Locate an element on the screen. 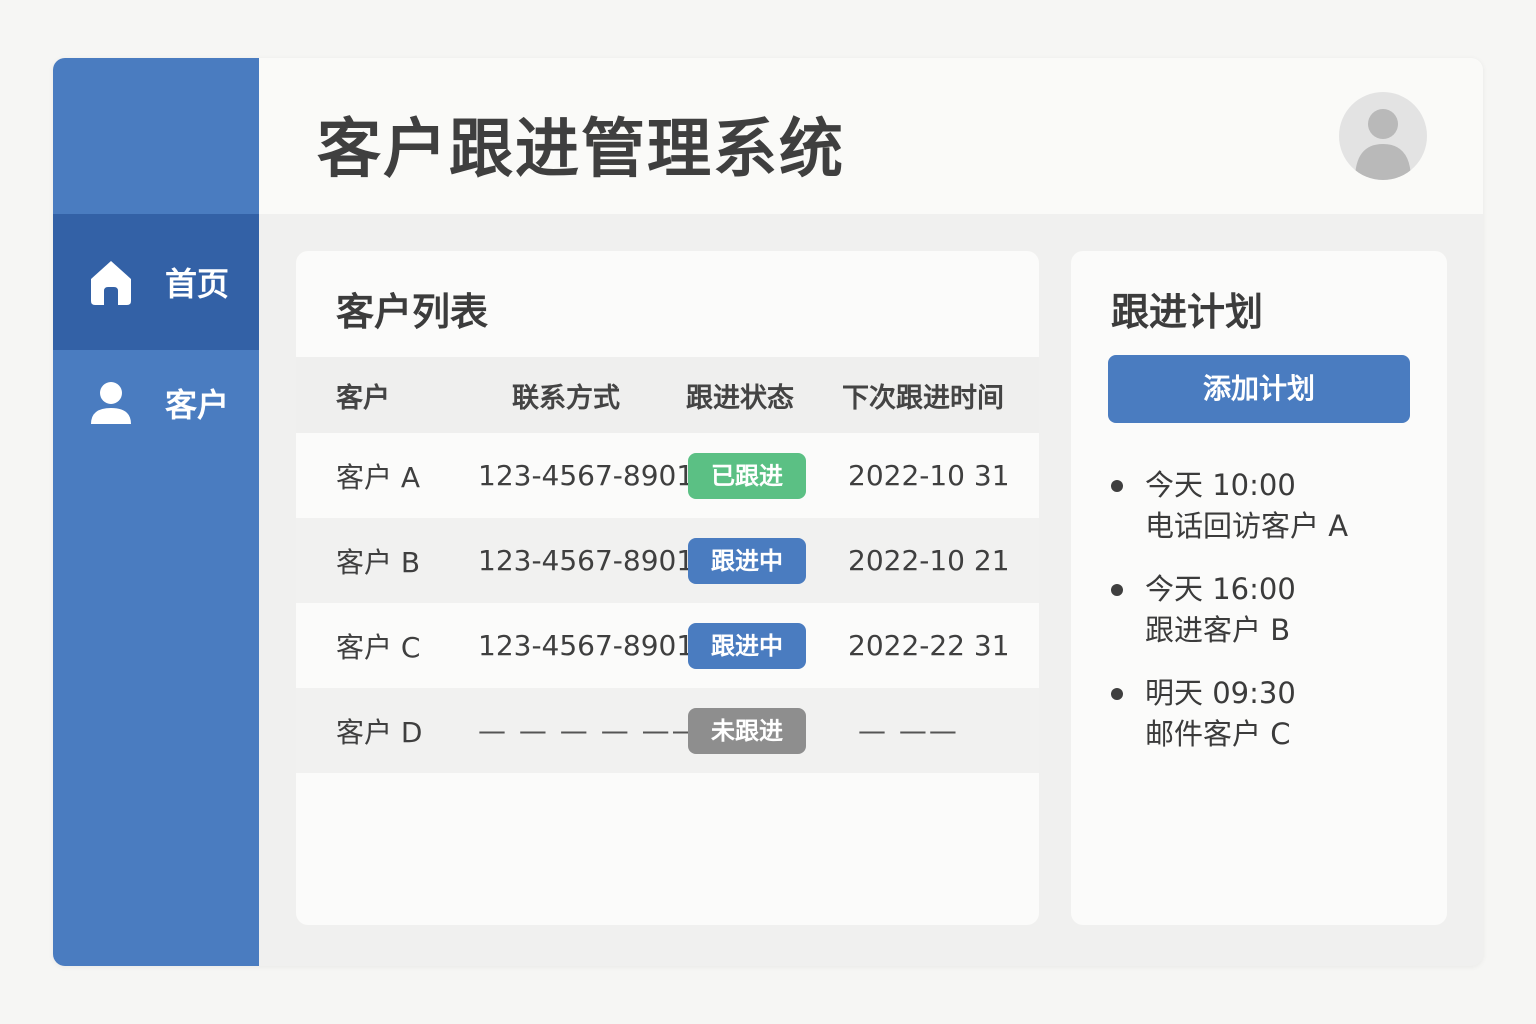 This screenshot has width=1536, height=1024. column-header: 下次跟进时间 is located at coordinates (923, 398).